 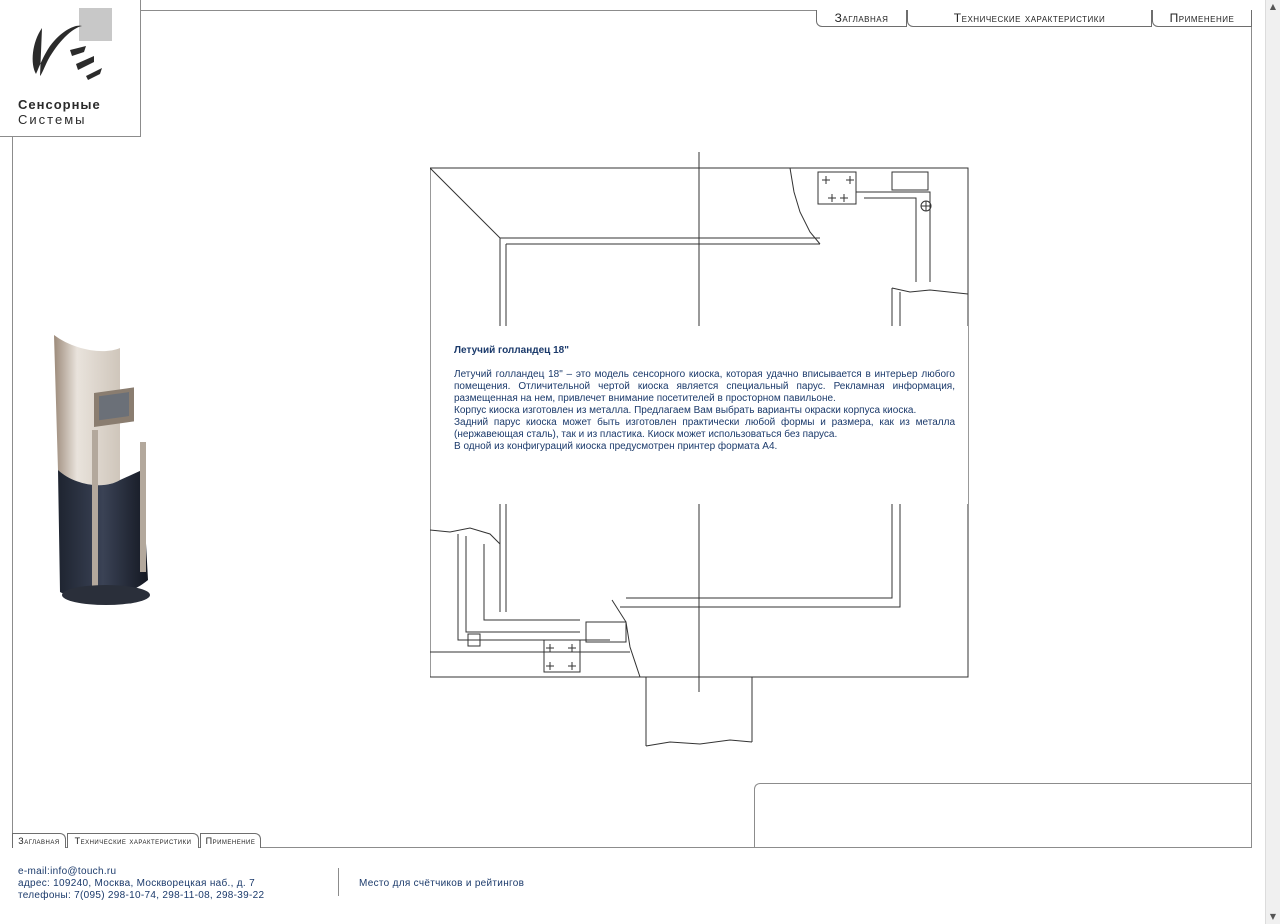 I want to click on scroll-down-arrow-icon: ▼, so click(x=1273, y=917).